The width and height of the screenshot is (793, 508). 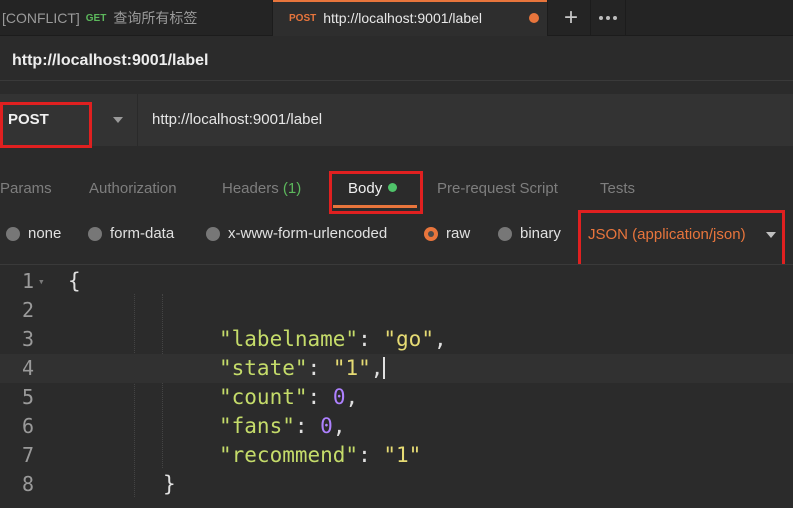 I want to click on tab-post-label: POST http://localhost:9001/label, so click(x=410, y=18).